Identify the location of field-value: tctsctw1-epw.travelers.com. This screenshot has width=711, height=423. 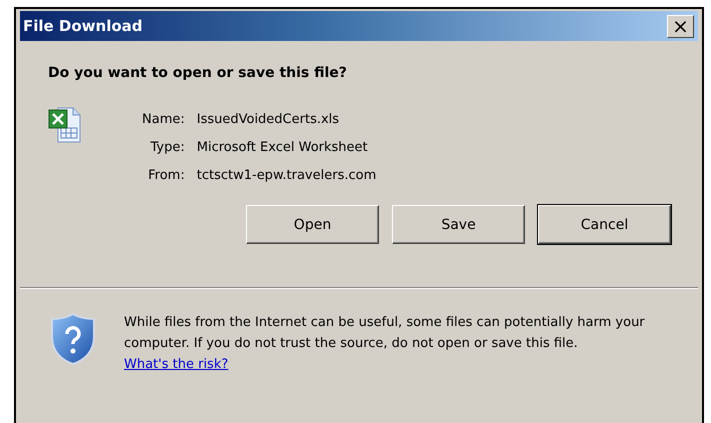
(286, 175).